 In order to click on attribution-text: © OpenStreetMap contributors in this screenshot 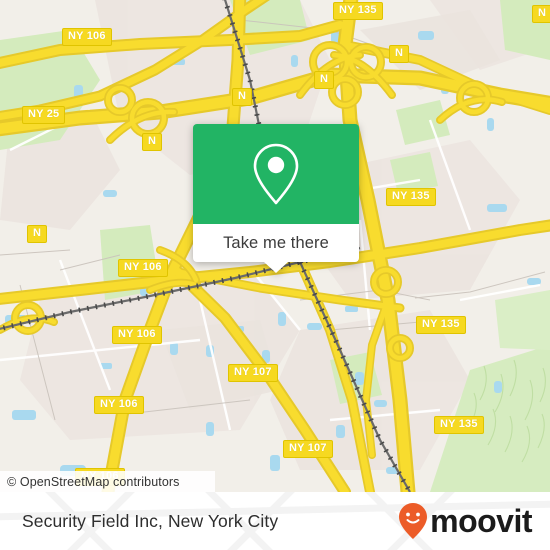, I will do `click(93, 481)`.